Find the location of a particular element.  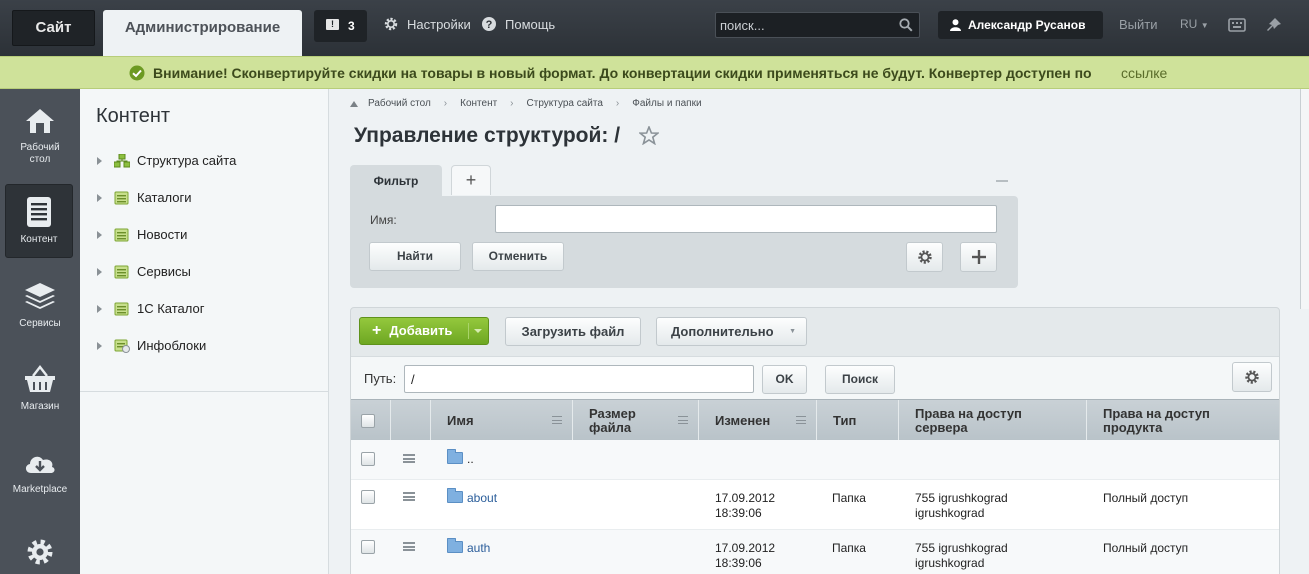

settings-label: Настройки is located at coordinates (439, 24).